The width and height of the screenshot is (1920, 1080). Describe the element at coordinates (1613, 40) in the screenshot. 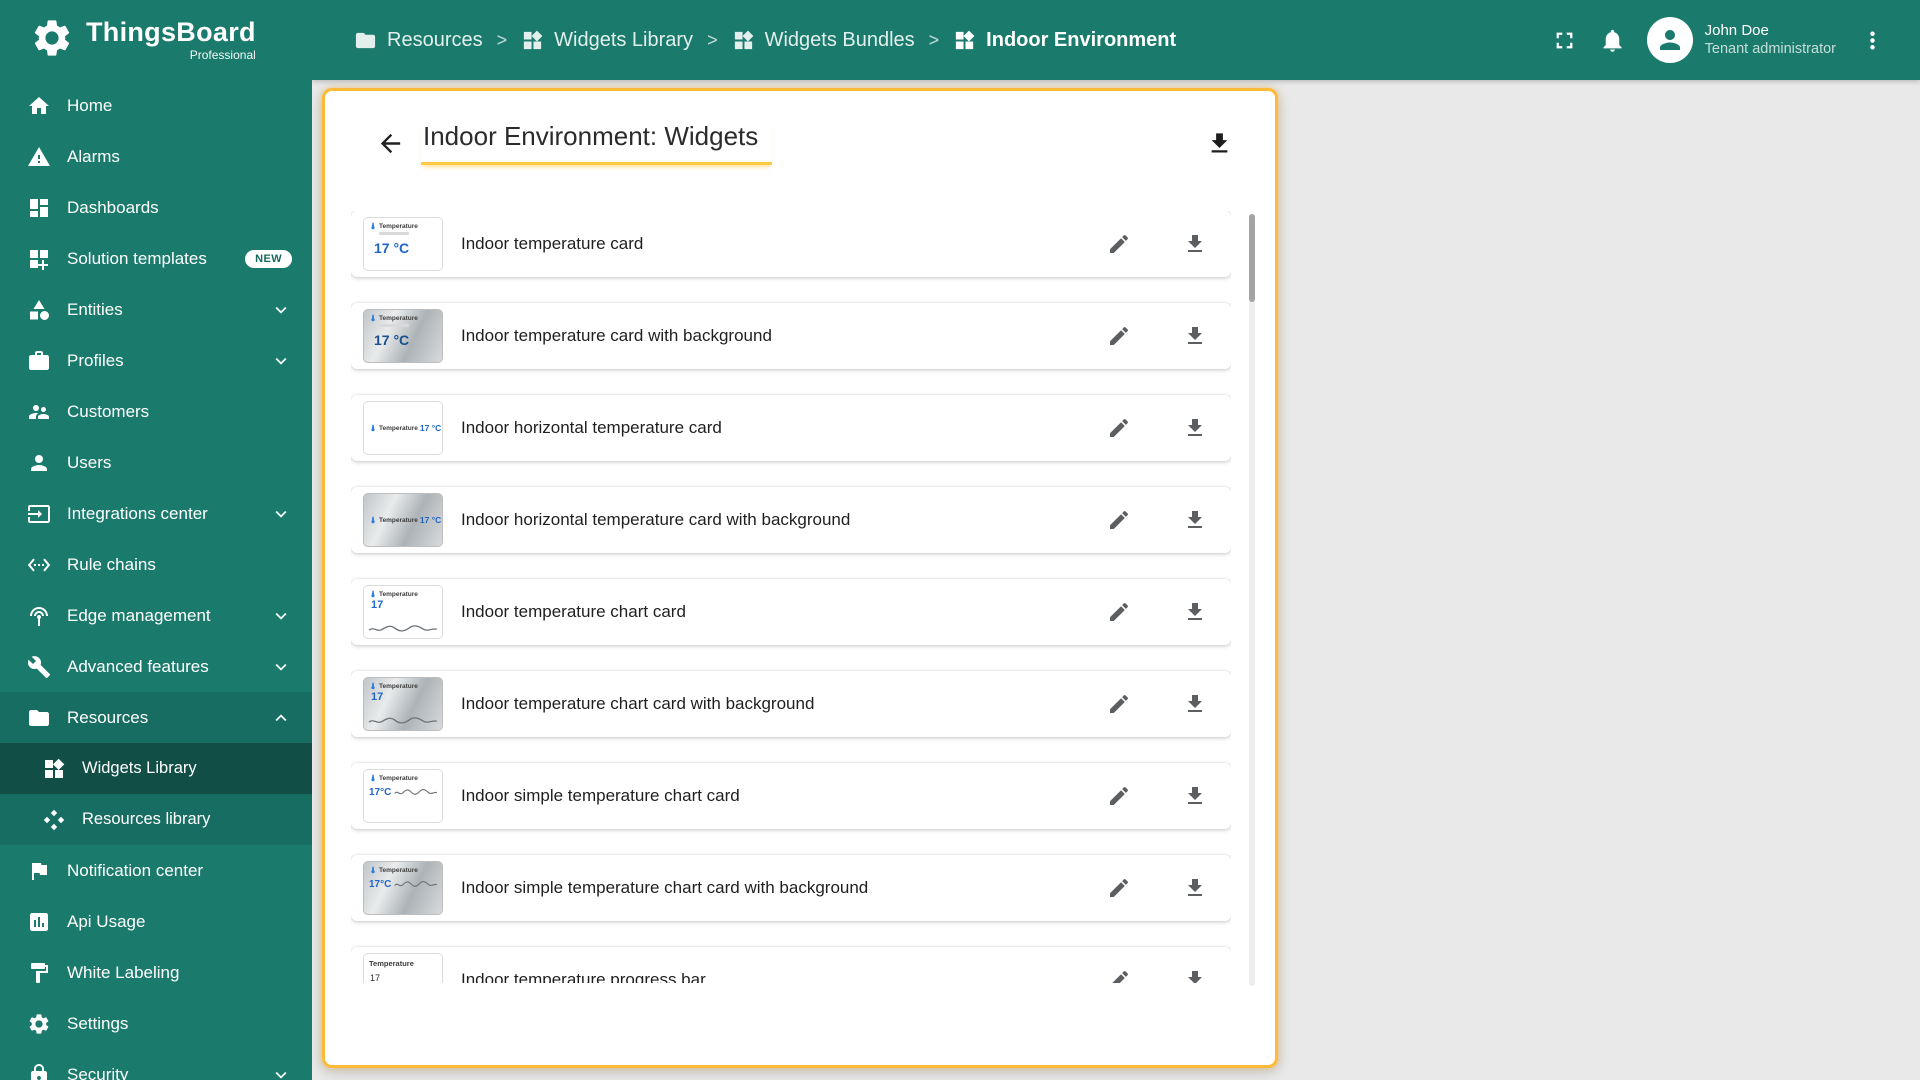

I see `notifications-button` at that location.